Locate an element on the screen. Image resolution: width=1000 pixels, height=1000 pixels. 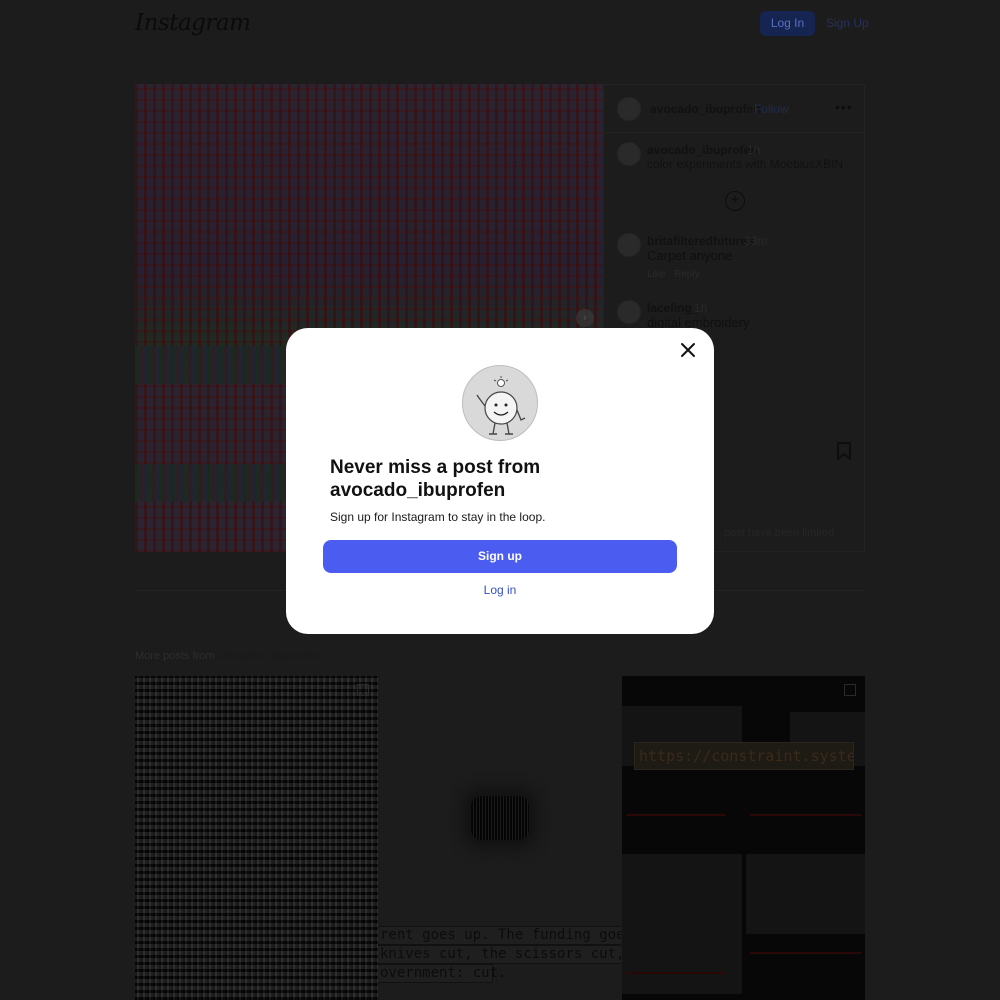
post-header: avocado_ibuprofen · Follow ••• is located at coordinates (734, 109).